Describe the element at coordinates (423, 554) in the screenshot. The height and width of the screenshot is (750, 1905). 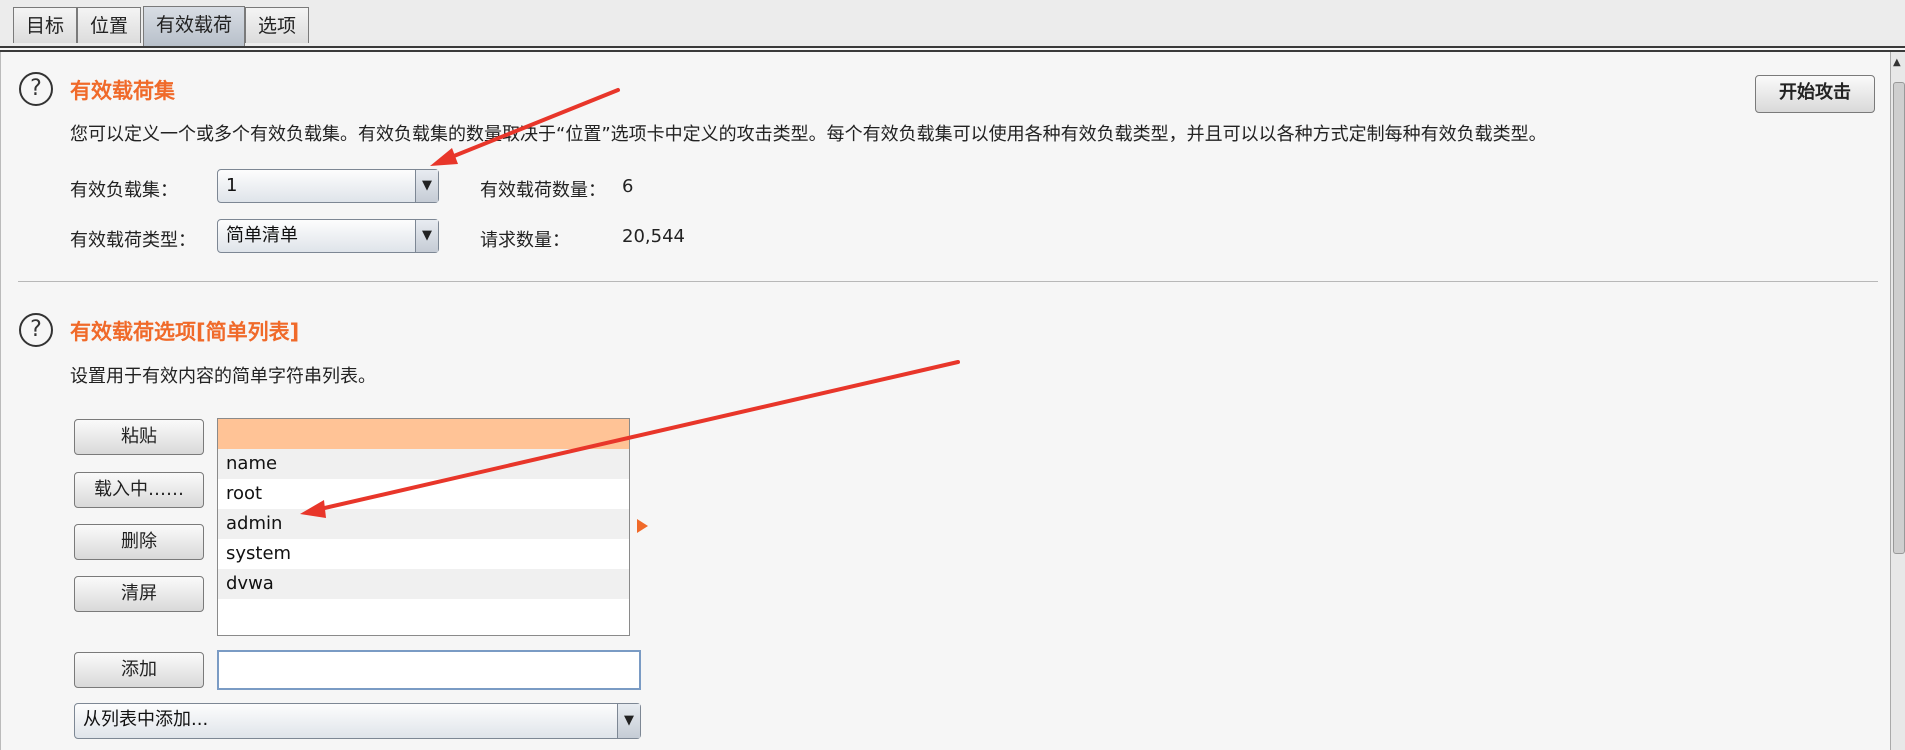
I see `list-item: system` at that location.